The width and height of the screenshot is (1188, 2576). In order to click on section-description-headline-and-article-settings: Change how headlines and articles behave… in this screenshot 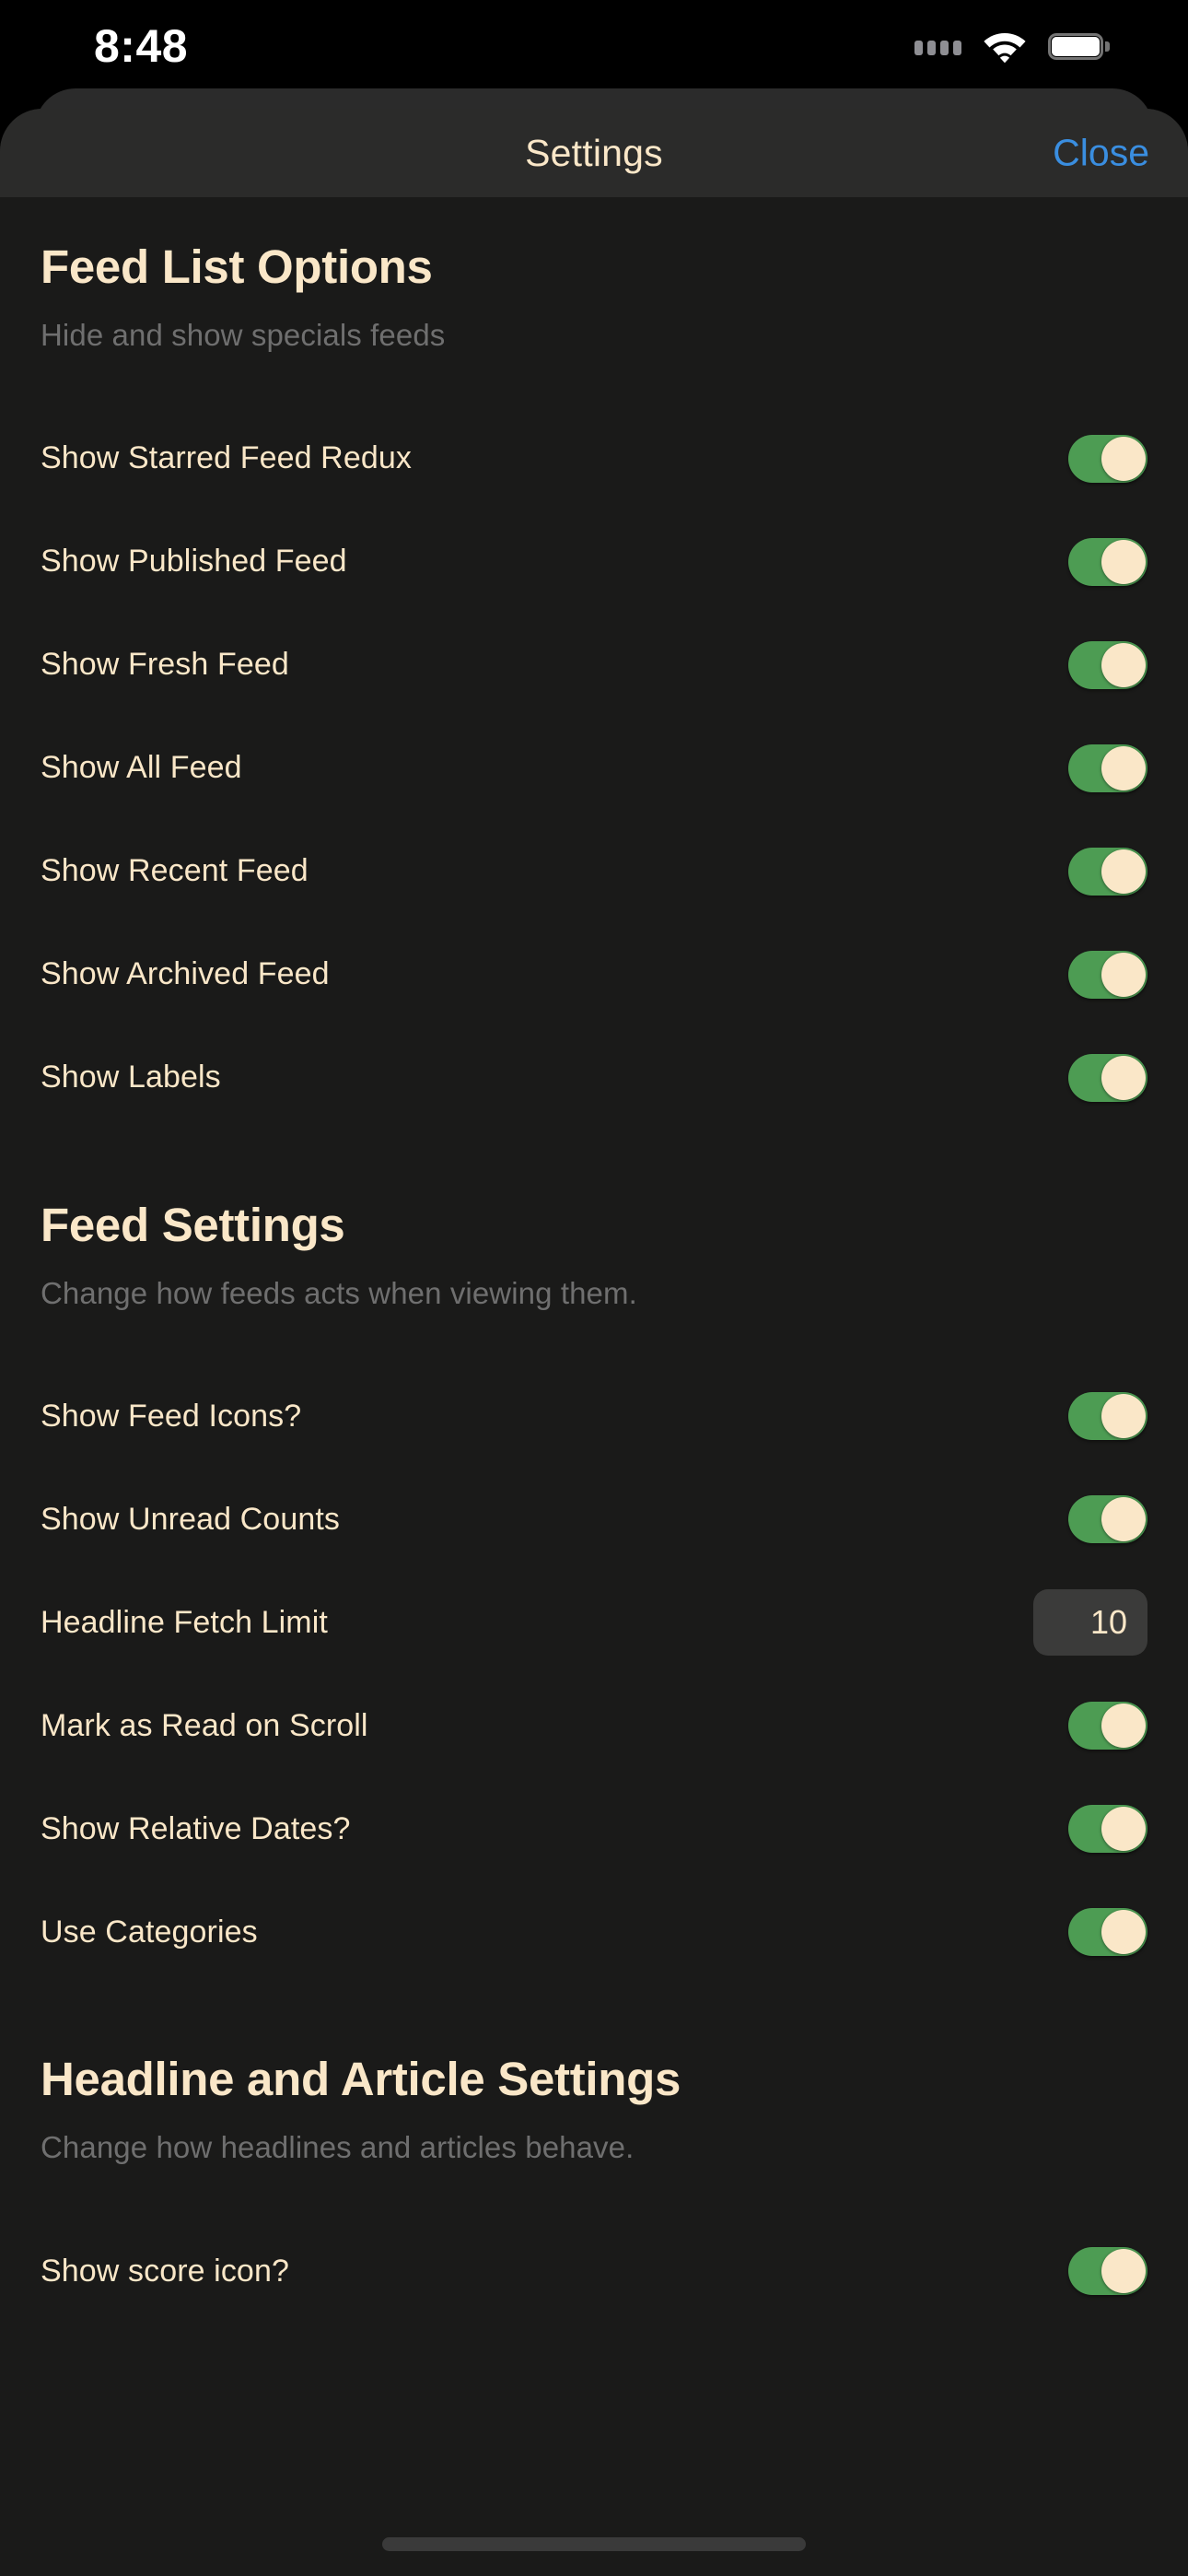, I will do `click(338, 2147)`.